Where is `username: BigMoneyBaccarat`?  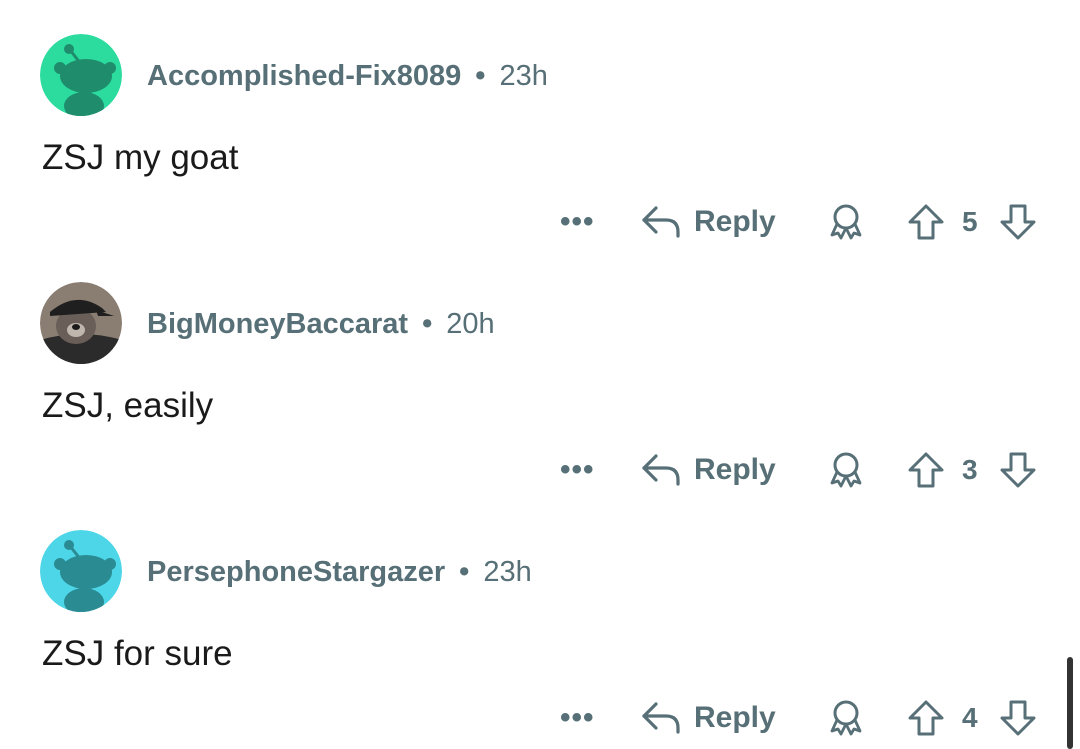
username: BigMoneyBaccarat is located at coordinates (277, 324).